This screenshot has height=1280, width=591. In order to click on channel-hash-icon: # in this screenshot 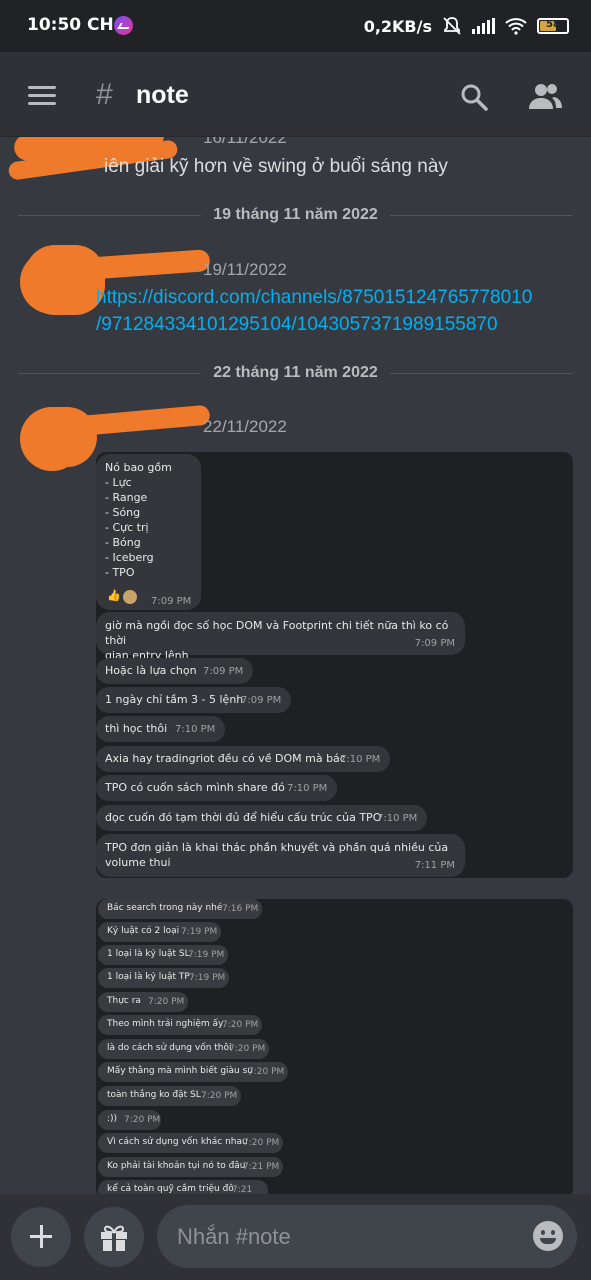, I will do `click(104, 94)`.